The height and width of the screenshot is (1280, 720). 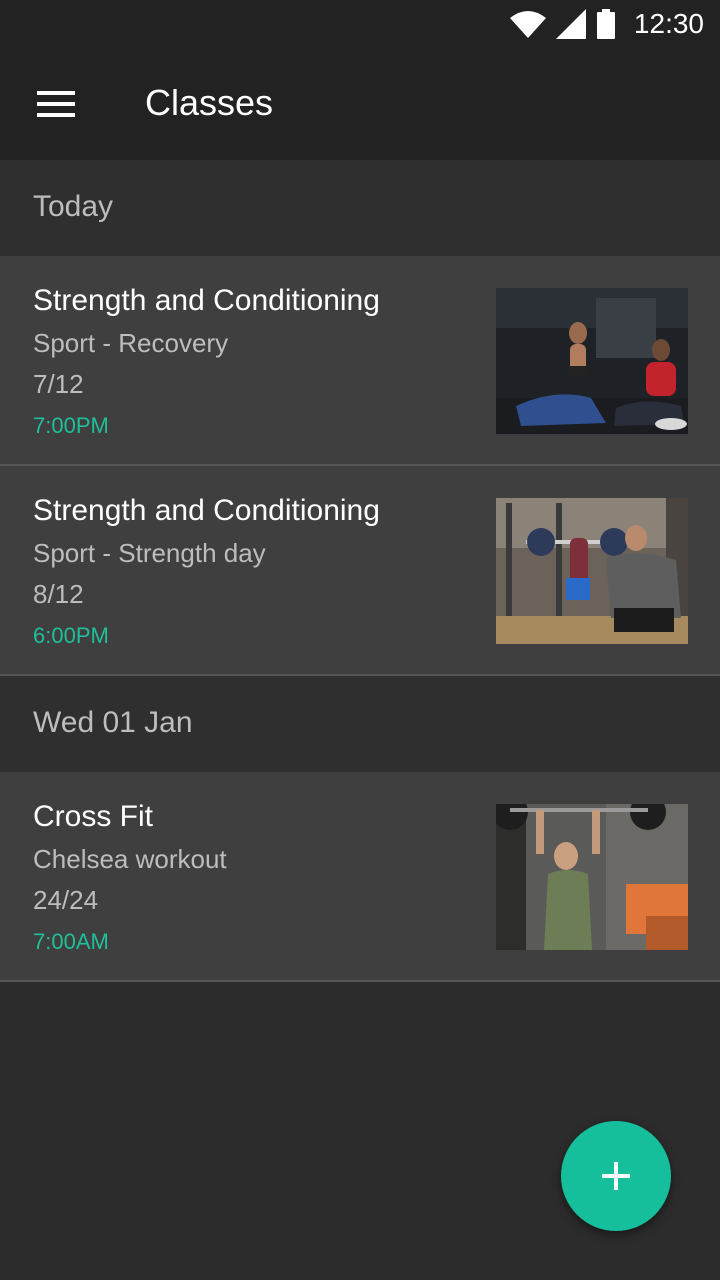 What do you see at coordinates (360, 208) in the screenshot?
I see `section-header-today: Today` at bounding box center [360, 208].